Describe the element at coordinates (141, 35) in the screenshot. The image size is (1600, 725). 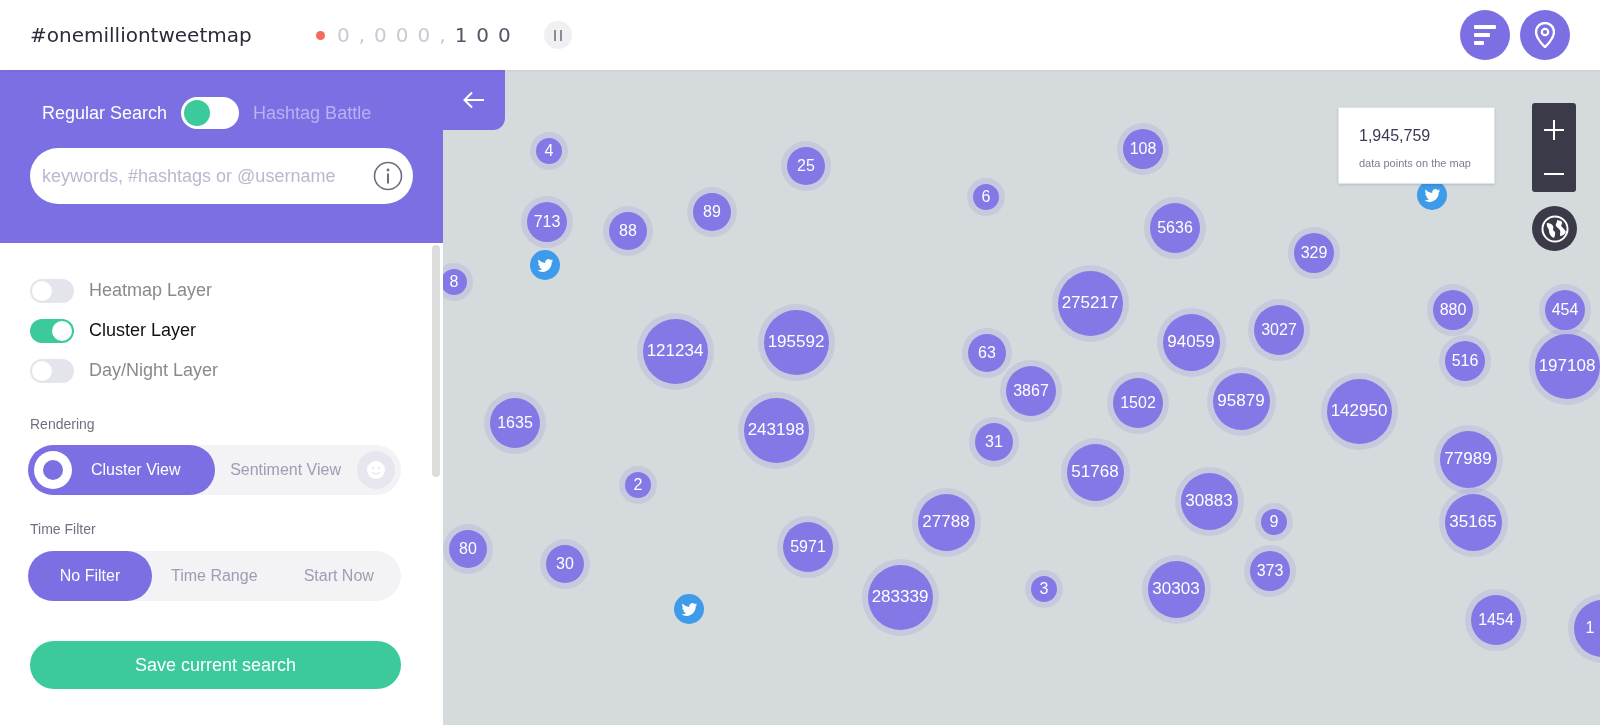
I see `app-title: #onemilliontweetmap` at that location.